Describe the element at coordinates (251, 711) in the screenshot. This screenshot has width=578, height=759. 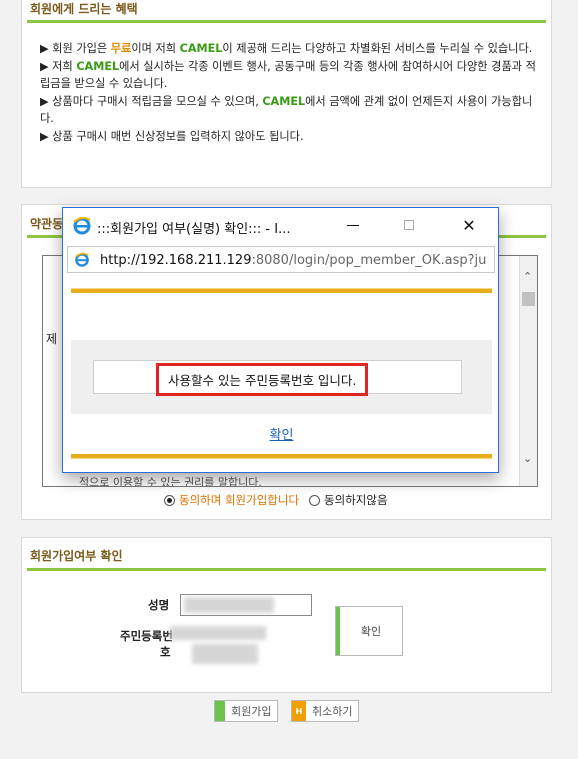
I see `join-button-label: 회원가입` at that location.